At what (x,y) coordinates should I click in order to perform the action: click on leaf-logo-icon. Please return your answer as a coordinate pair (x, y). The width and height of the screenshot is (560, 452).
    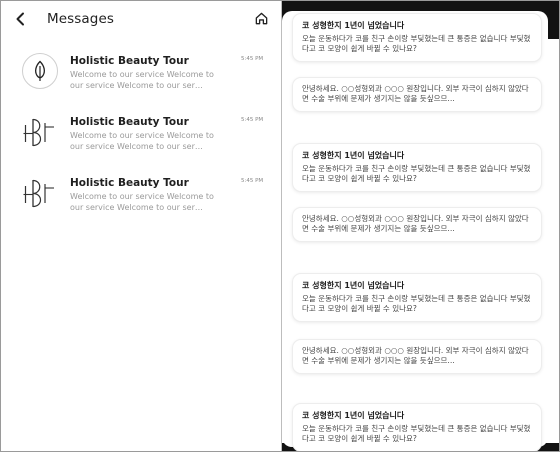
    Looking at the image, I should click on (40, 71).